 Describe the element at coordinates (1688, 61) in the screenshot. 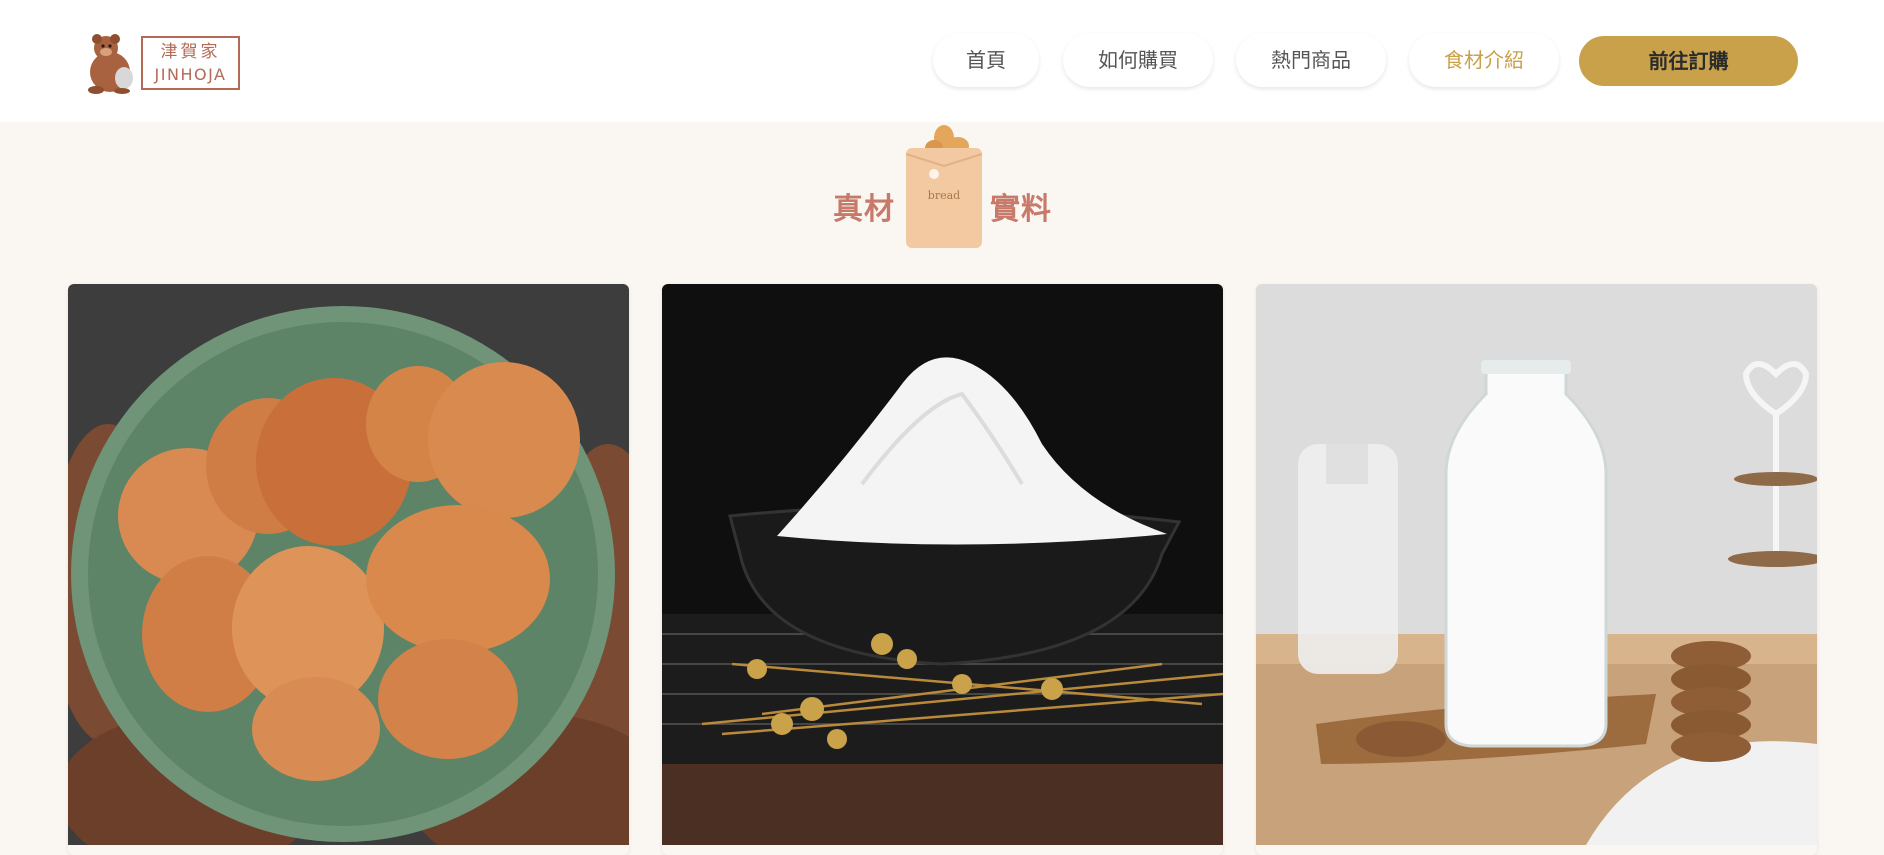

I see `order-button: 前往訂購` at that location.